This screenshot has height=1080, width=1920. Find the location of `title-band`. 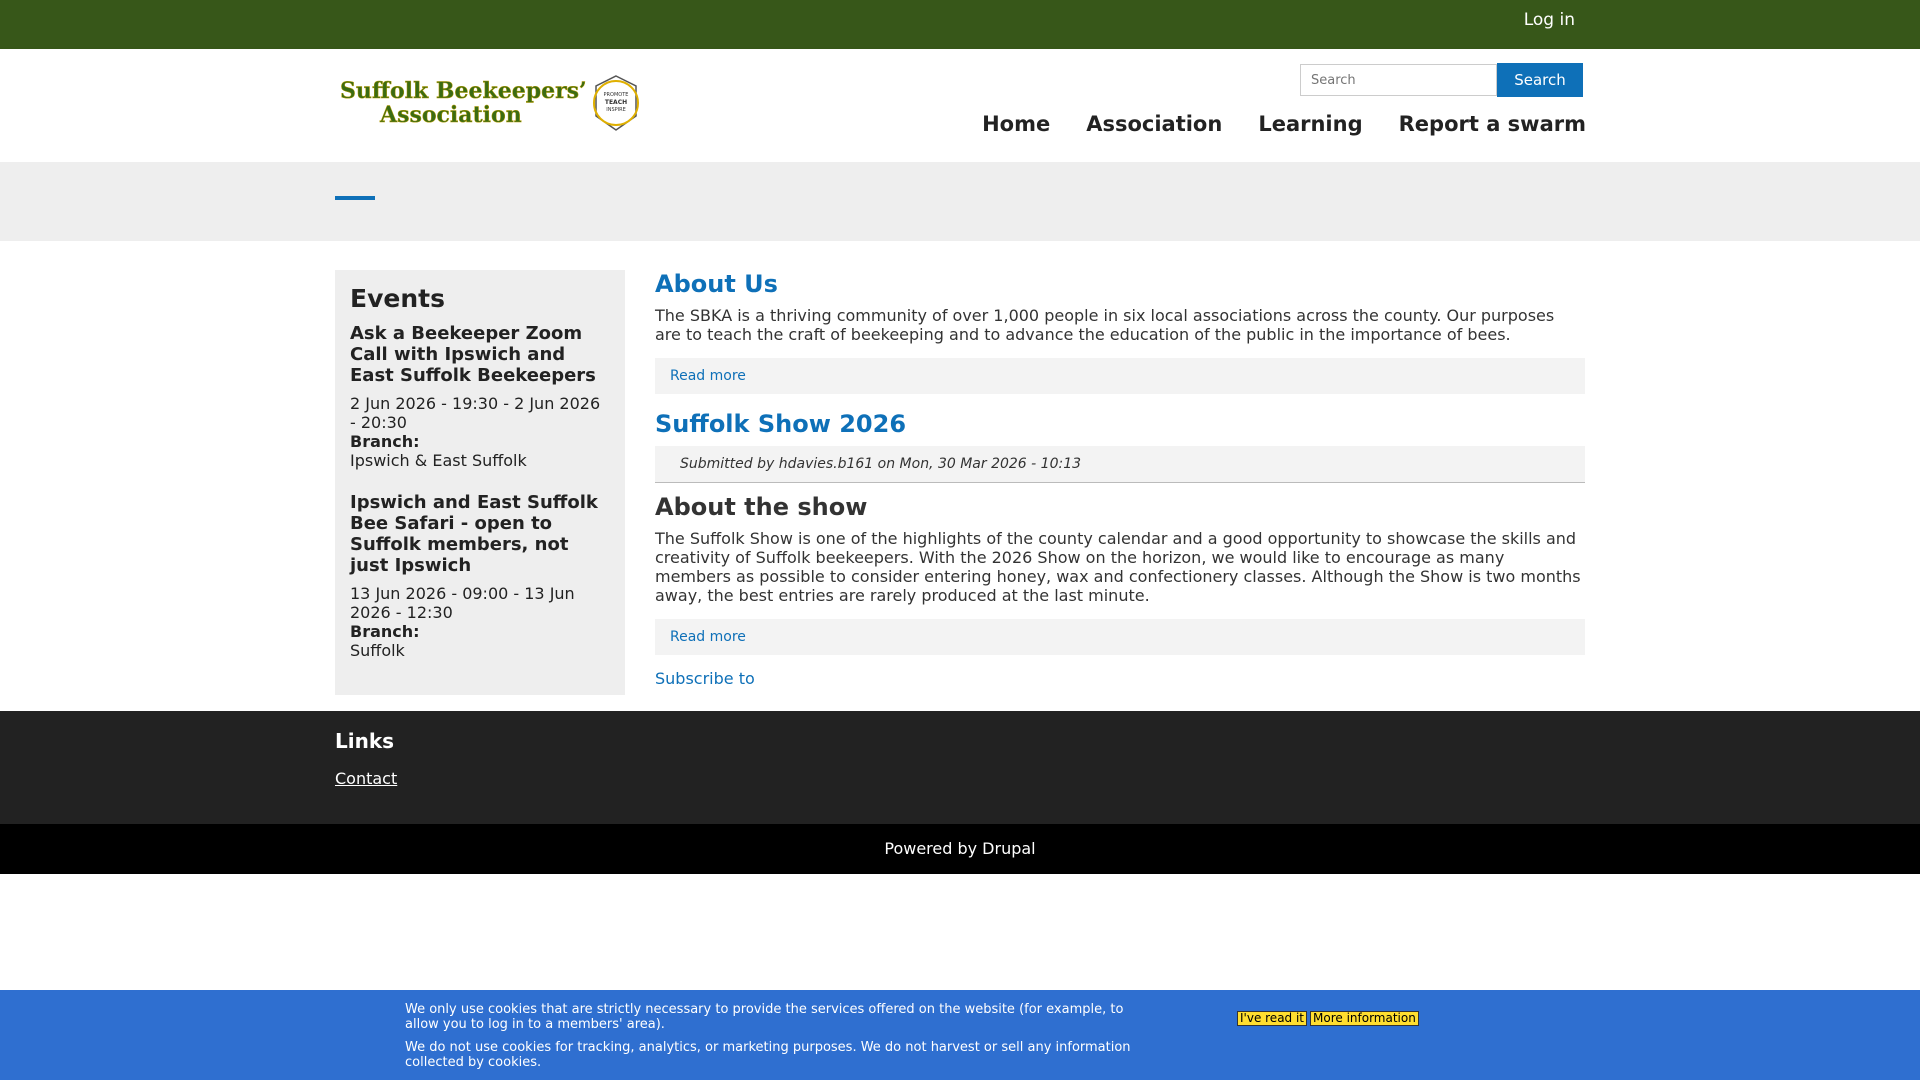

title-band is located at coordinates (960, 201).